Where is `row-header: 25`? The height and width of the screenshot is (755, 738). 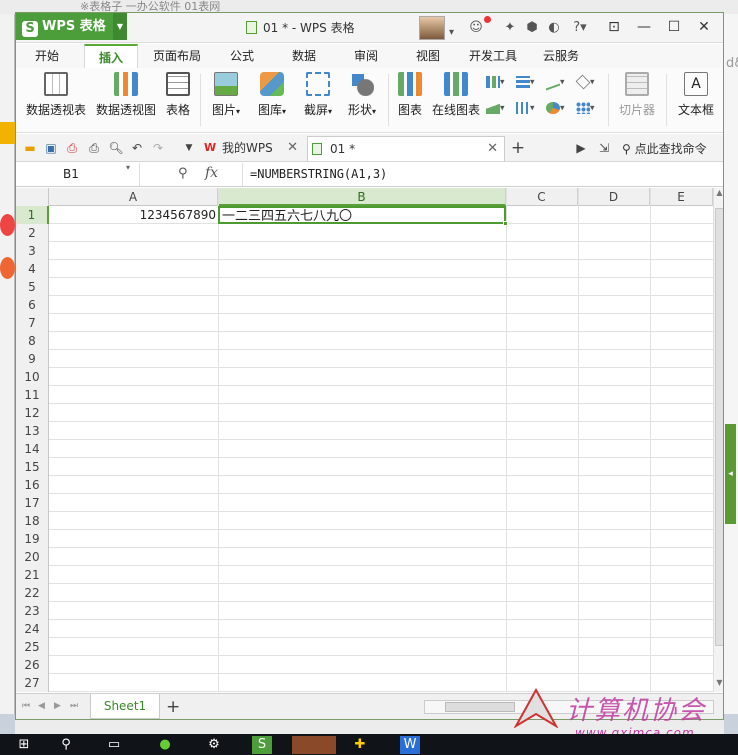
row-header: 25 is located at coordinates (32, 647).